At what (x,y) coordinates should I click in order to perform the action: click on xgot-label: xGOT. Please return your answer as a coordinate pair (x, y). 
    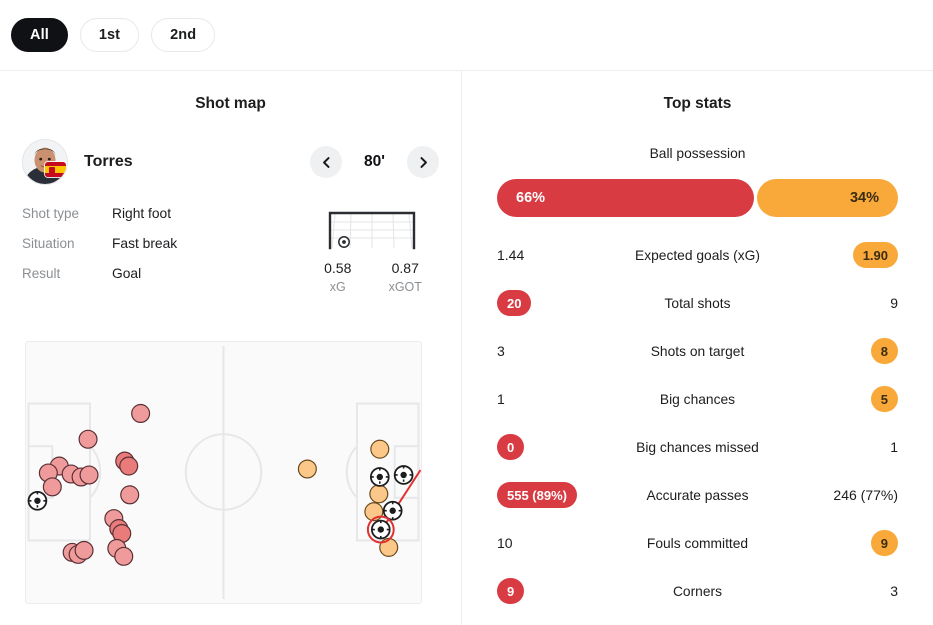
    Looking at the image, I should click on (405, 287).